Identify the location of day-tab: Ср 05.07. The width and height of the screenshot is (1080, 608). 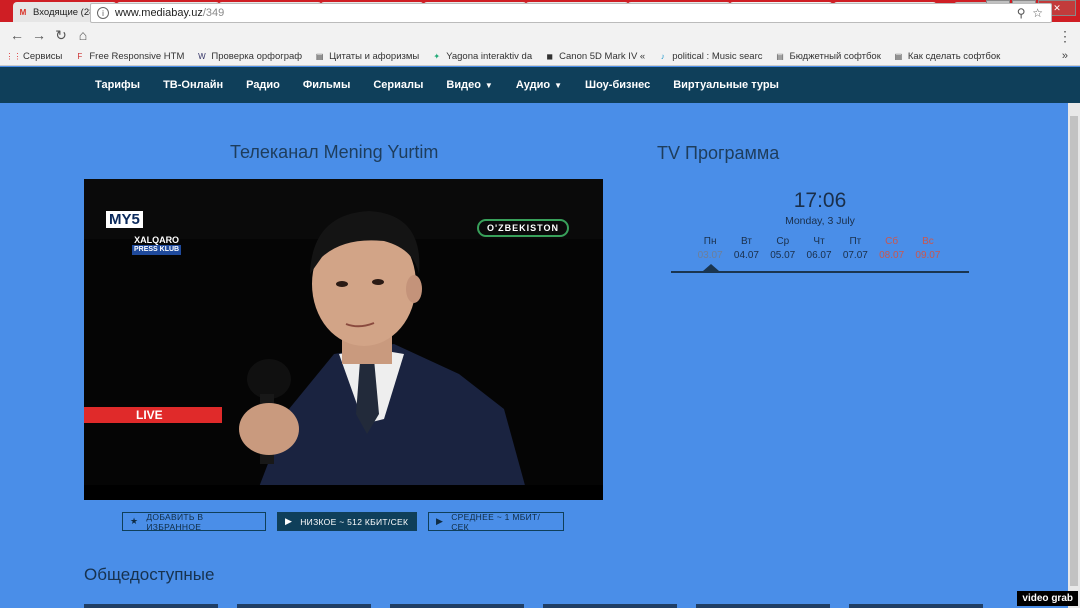
(783, 248).